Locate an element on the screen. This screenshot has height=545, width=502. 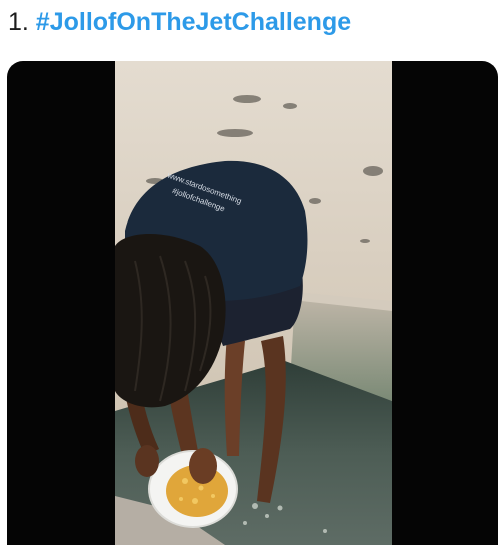
hashtag-link: #JollofOnTheJetChallenge is located at coordinates (193, 22).